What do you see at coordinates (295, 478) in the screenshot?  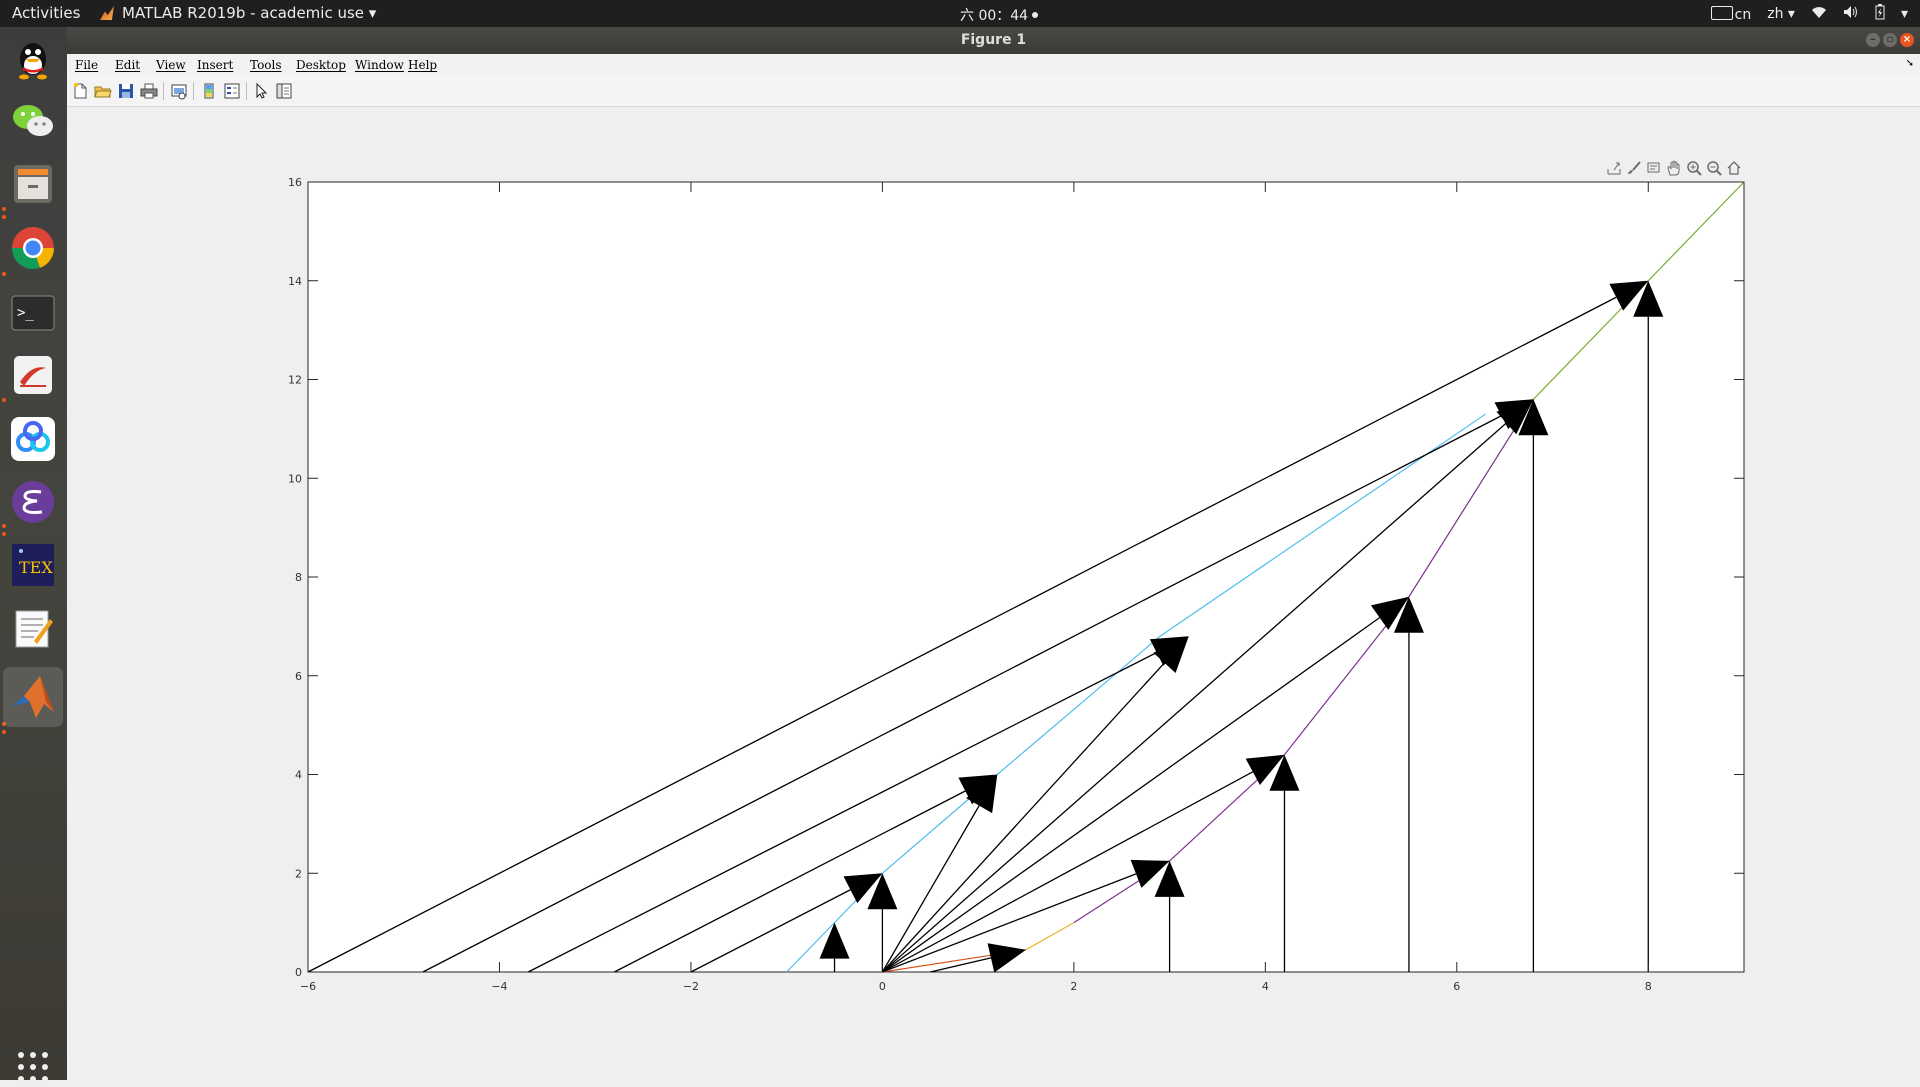 I see `y-tick-label: 10` at bounding box center [295, 478].